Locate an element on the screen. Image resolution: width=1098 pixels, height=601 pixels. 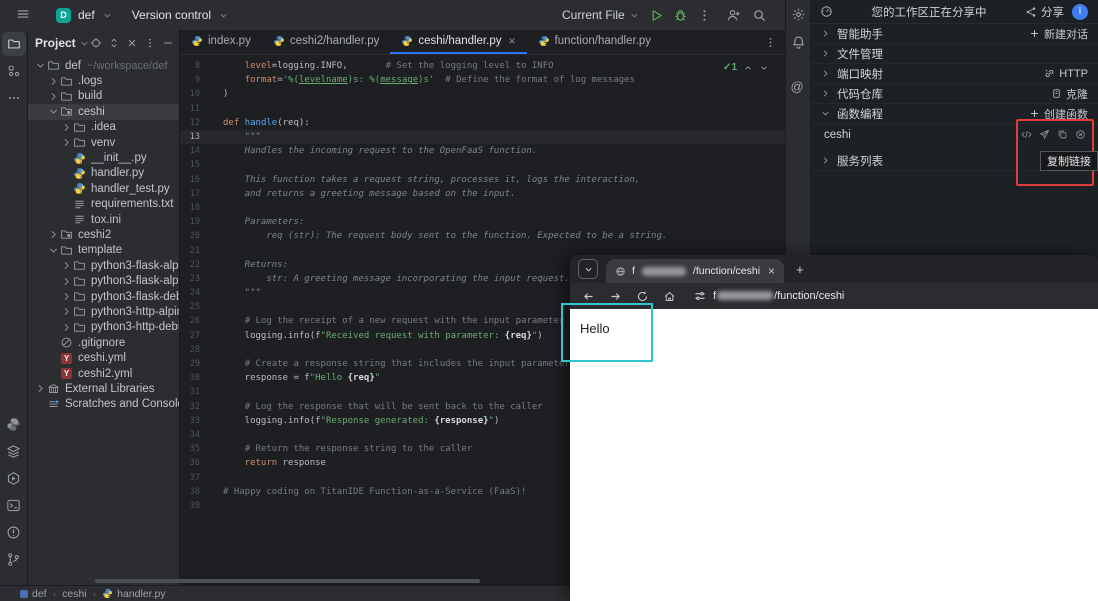
section-端口映射: 端口映射 HTTP is located at coordinates (954, 74).